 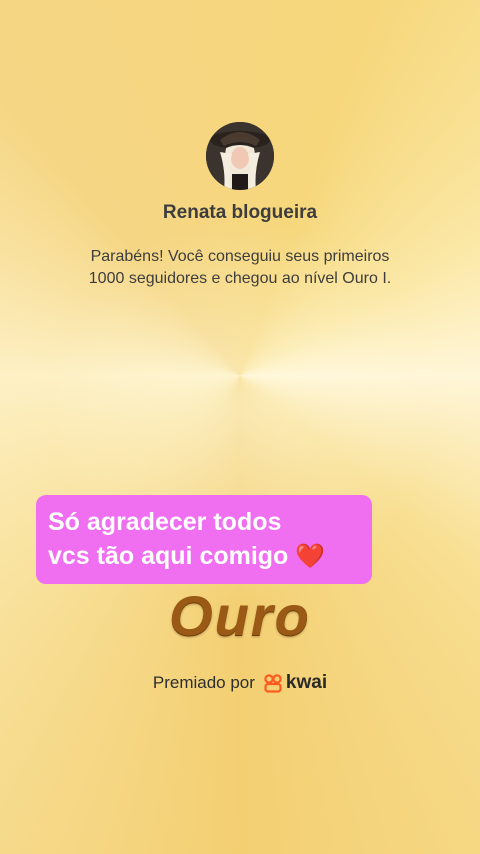 I want to click on caption-line-2-text: vcs tão aqui comigo, so click(x=168, y=556).